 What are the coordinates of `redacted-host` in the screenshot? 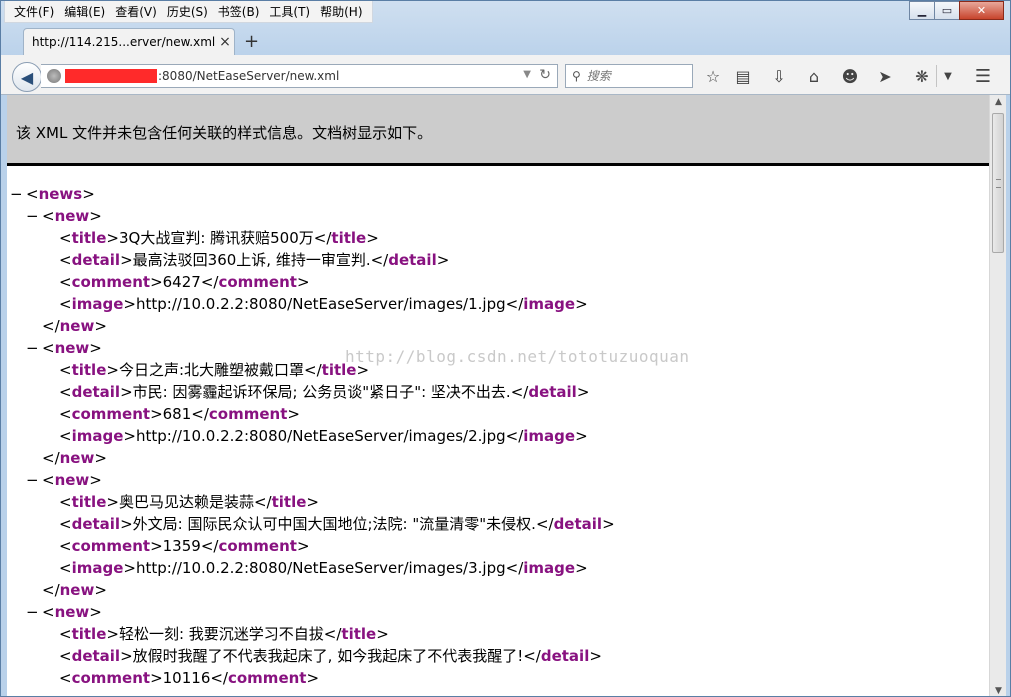 It's located at (111, 76).